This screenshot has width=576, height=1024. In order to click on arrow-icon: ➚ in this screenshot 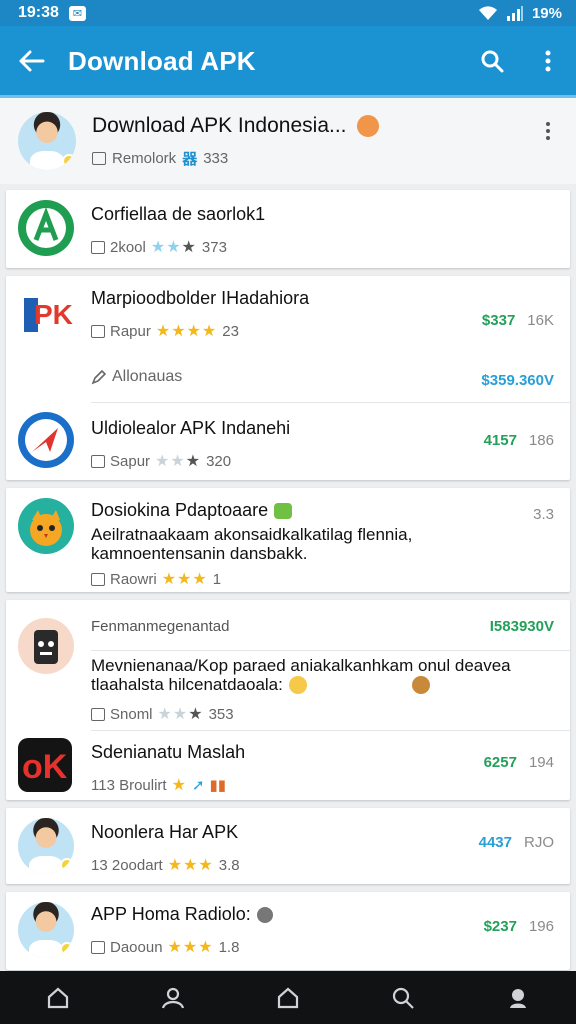, I will do `click(198, 785)`.